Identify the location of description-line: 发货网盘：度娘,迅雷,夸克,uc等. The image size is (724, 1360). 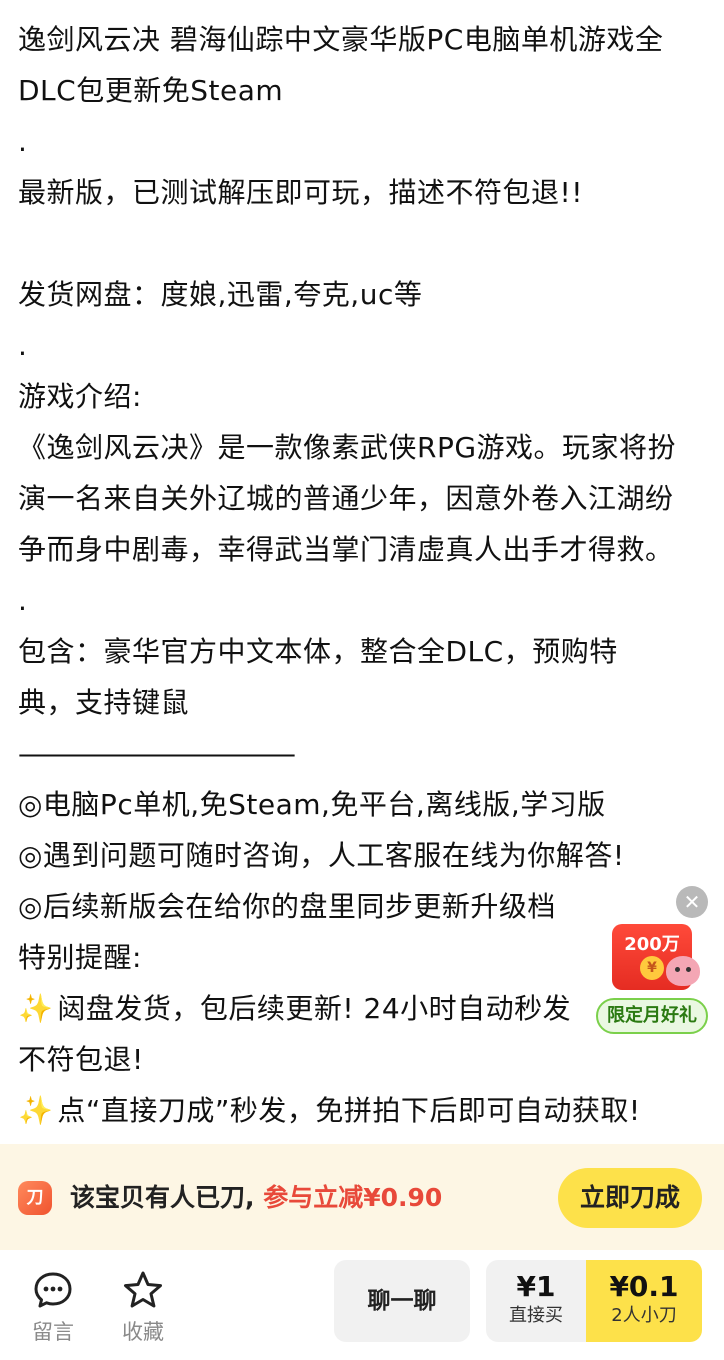
(220, 294).